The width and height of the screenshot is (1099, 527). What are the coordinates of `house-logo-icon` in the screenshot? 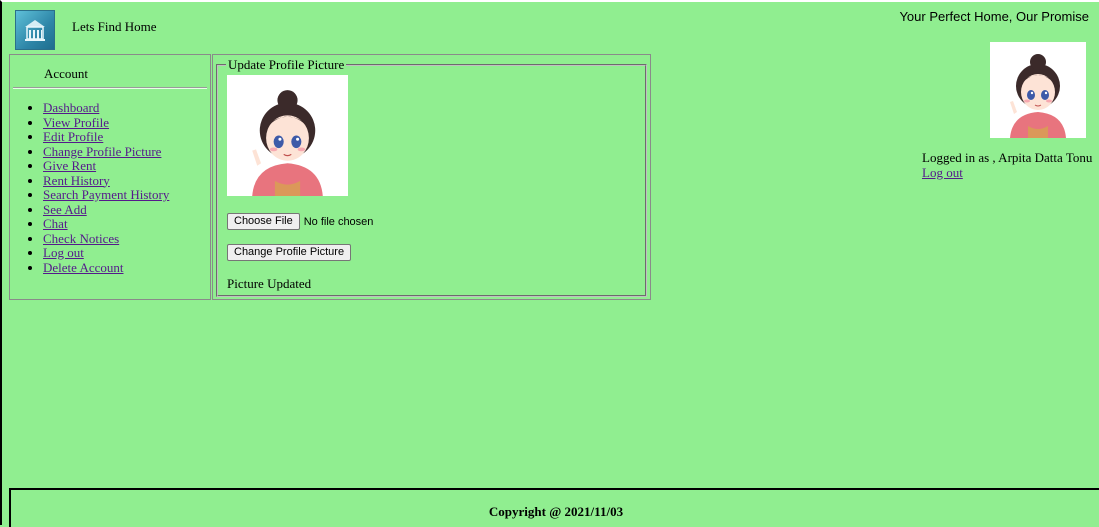 It's located at (35, 30).